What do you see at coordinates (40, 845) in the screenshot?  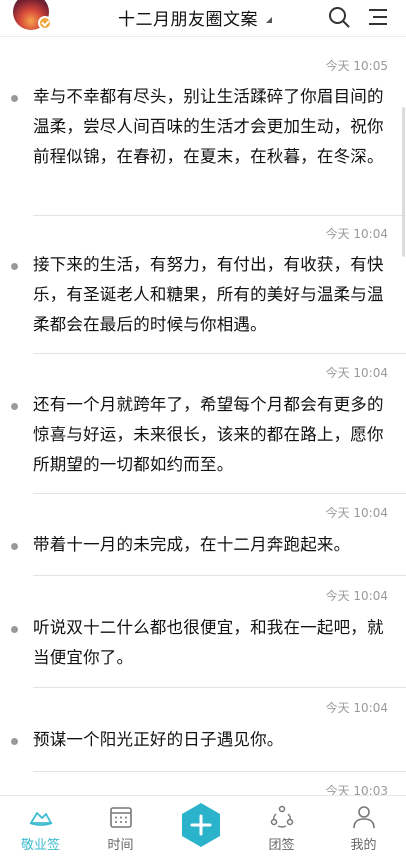 I see `tab-label: 敬业签` at bounding box center [40, 845].